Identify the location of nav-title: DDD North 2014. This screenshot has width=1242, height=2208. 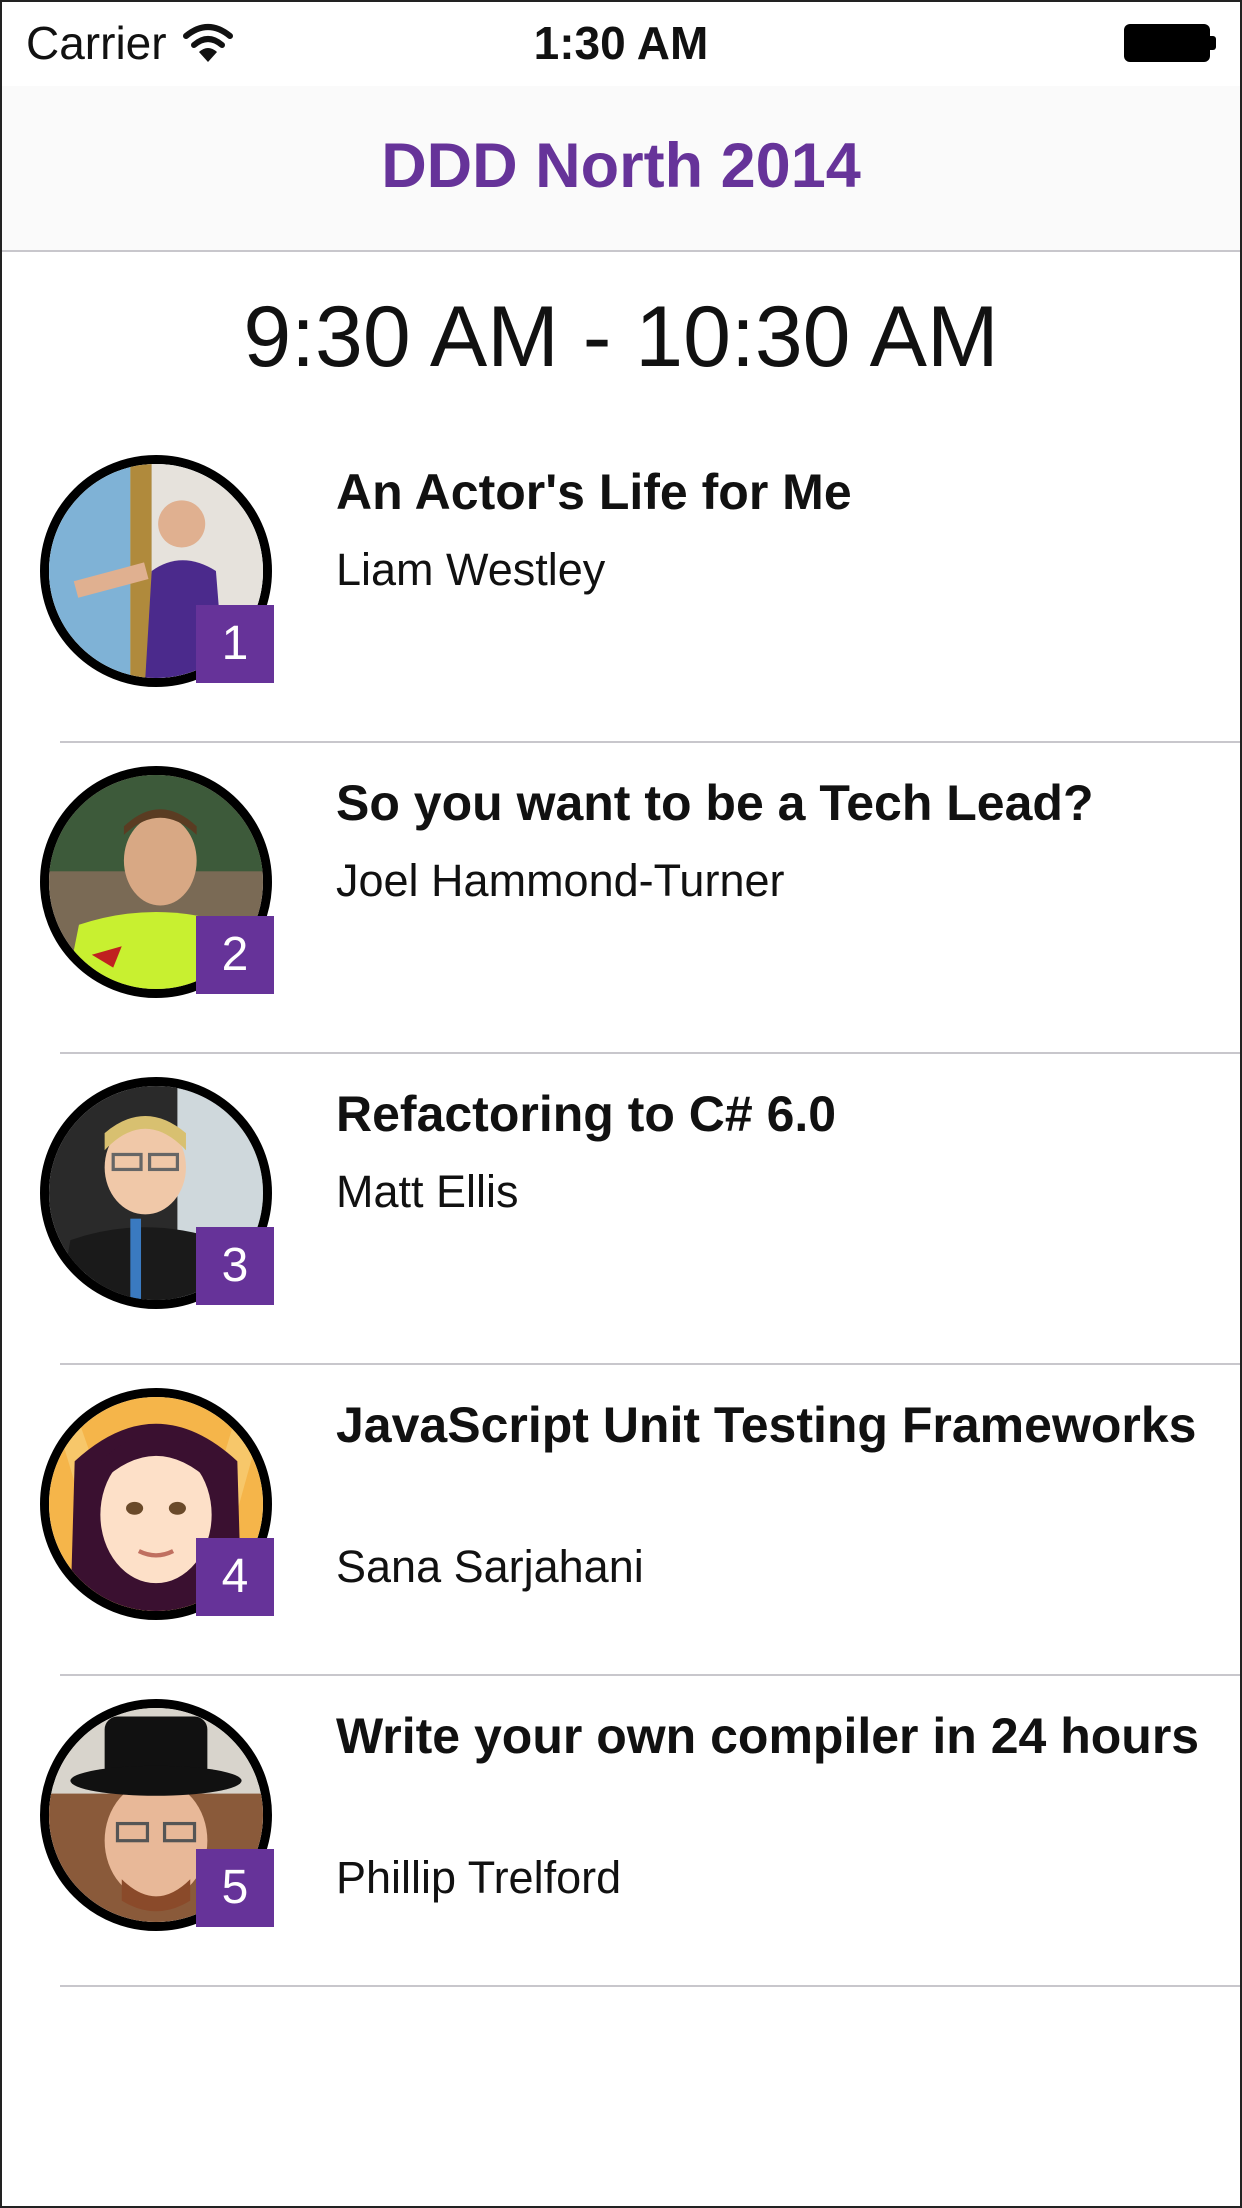
(621, 166).